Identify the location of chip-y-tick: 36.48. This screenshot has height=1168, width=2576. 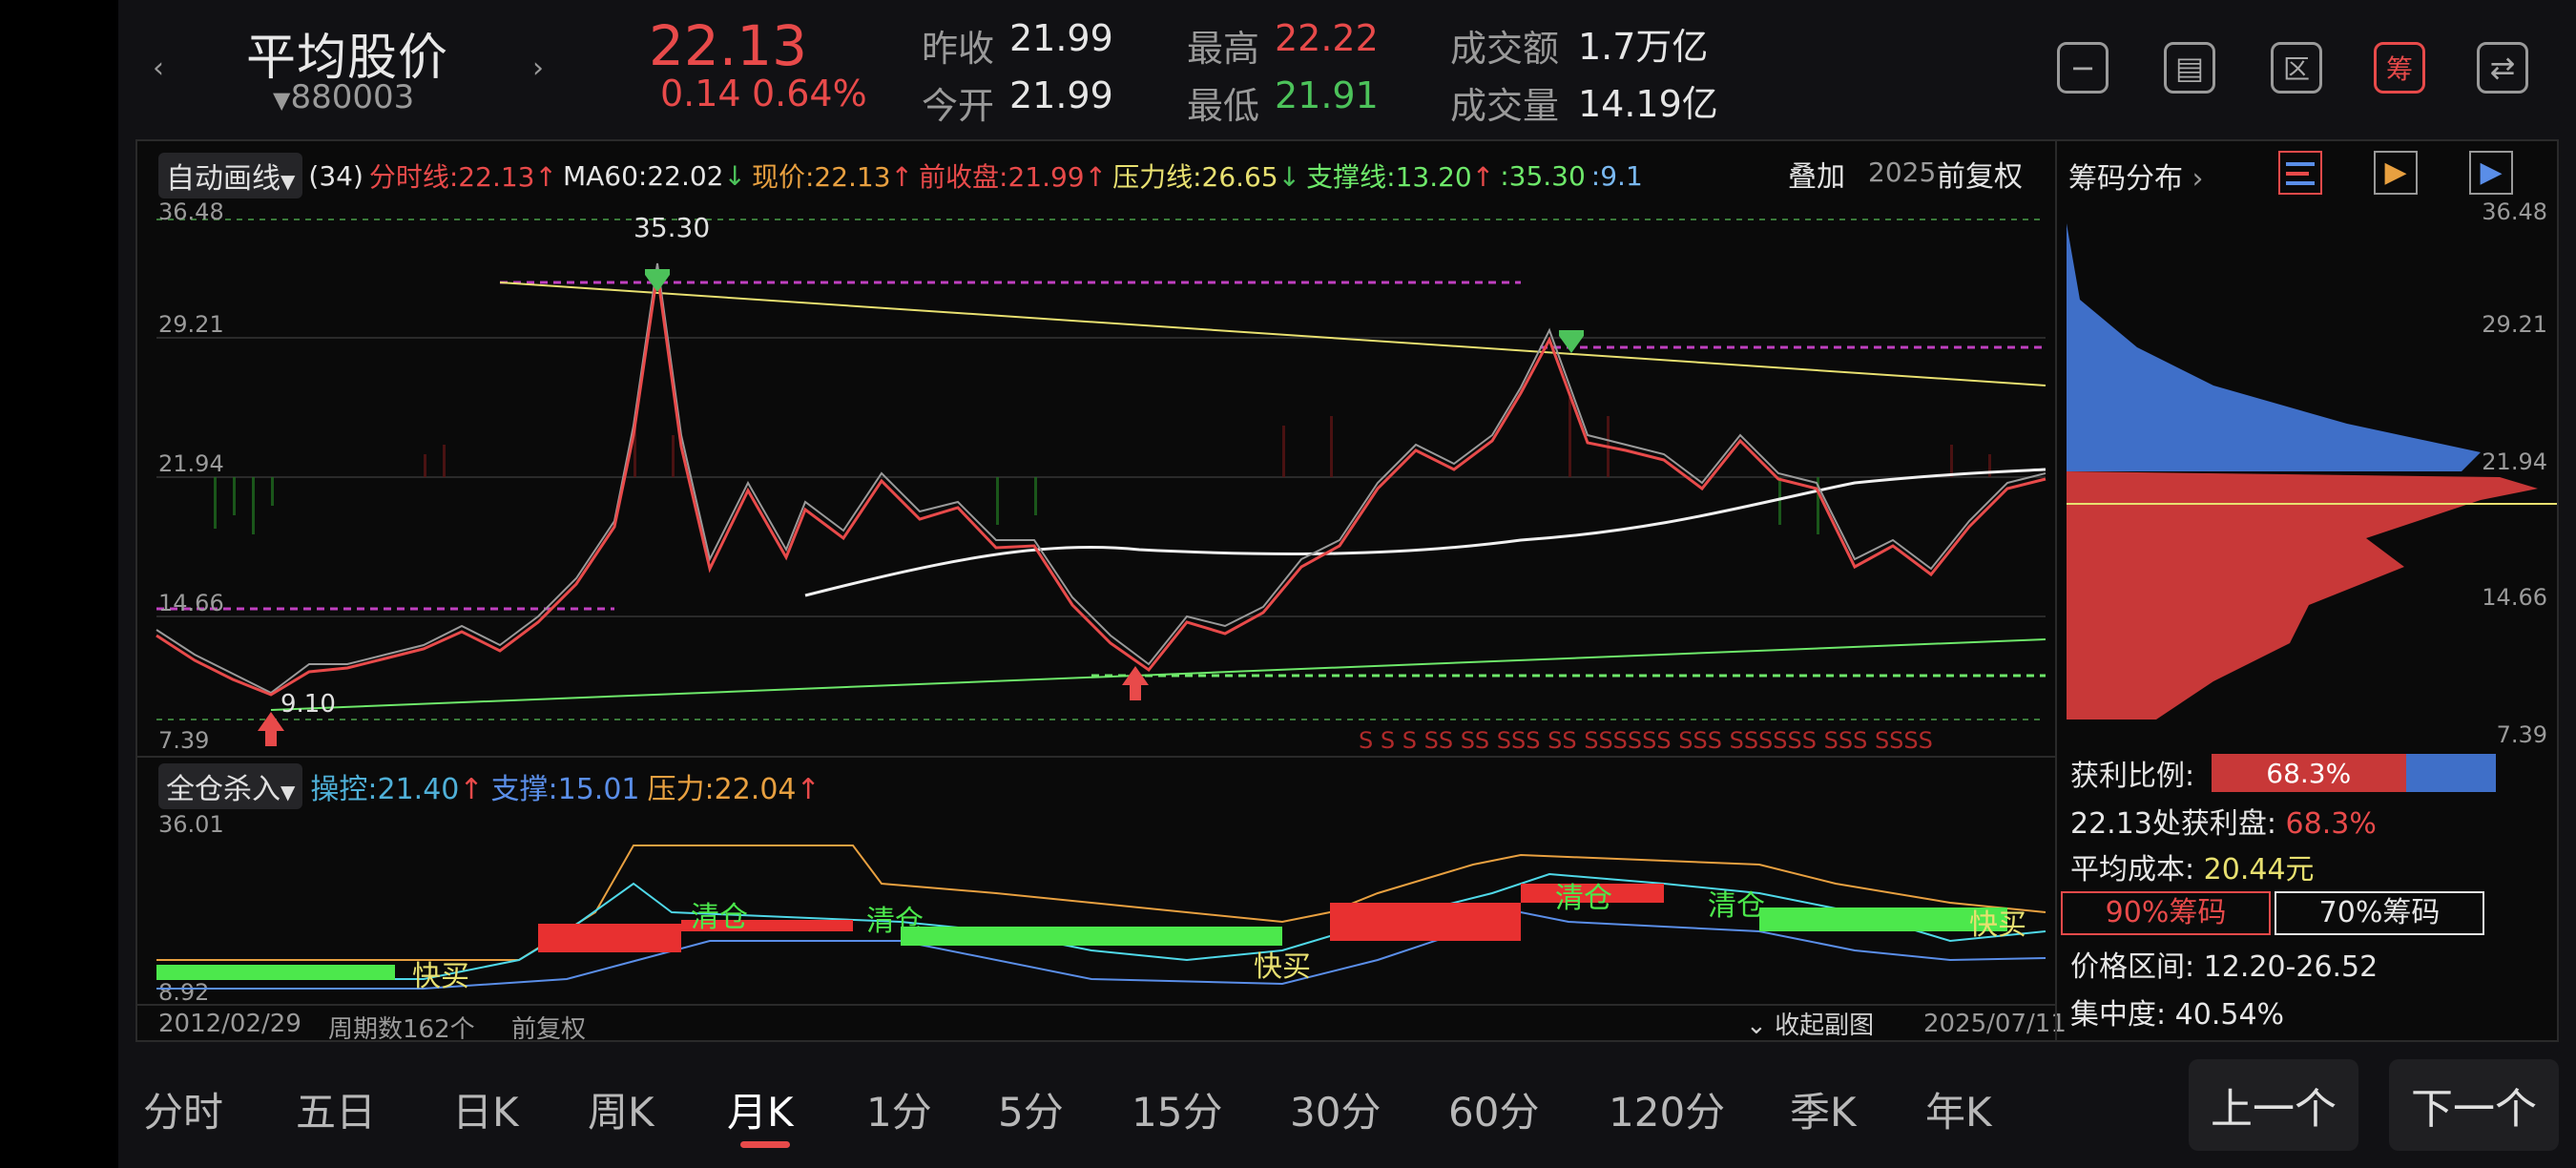
(2514, 212).